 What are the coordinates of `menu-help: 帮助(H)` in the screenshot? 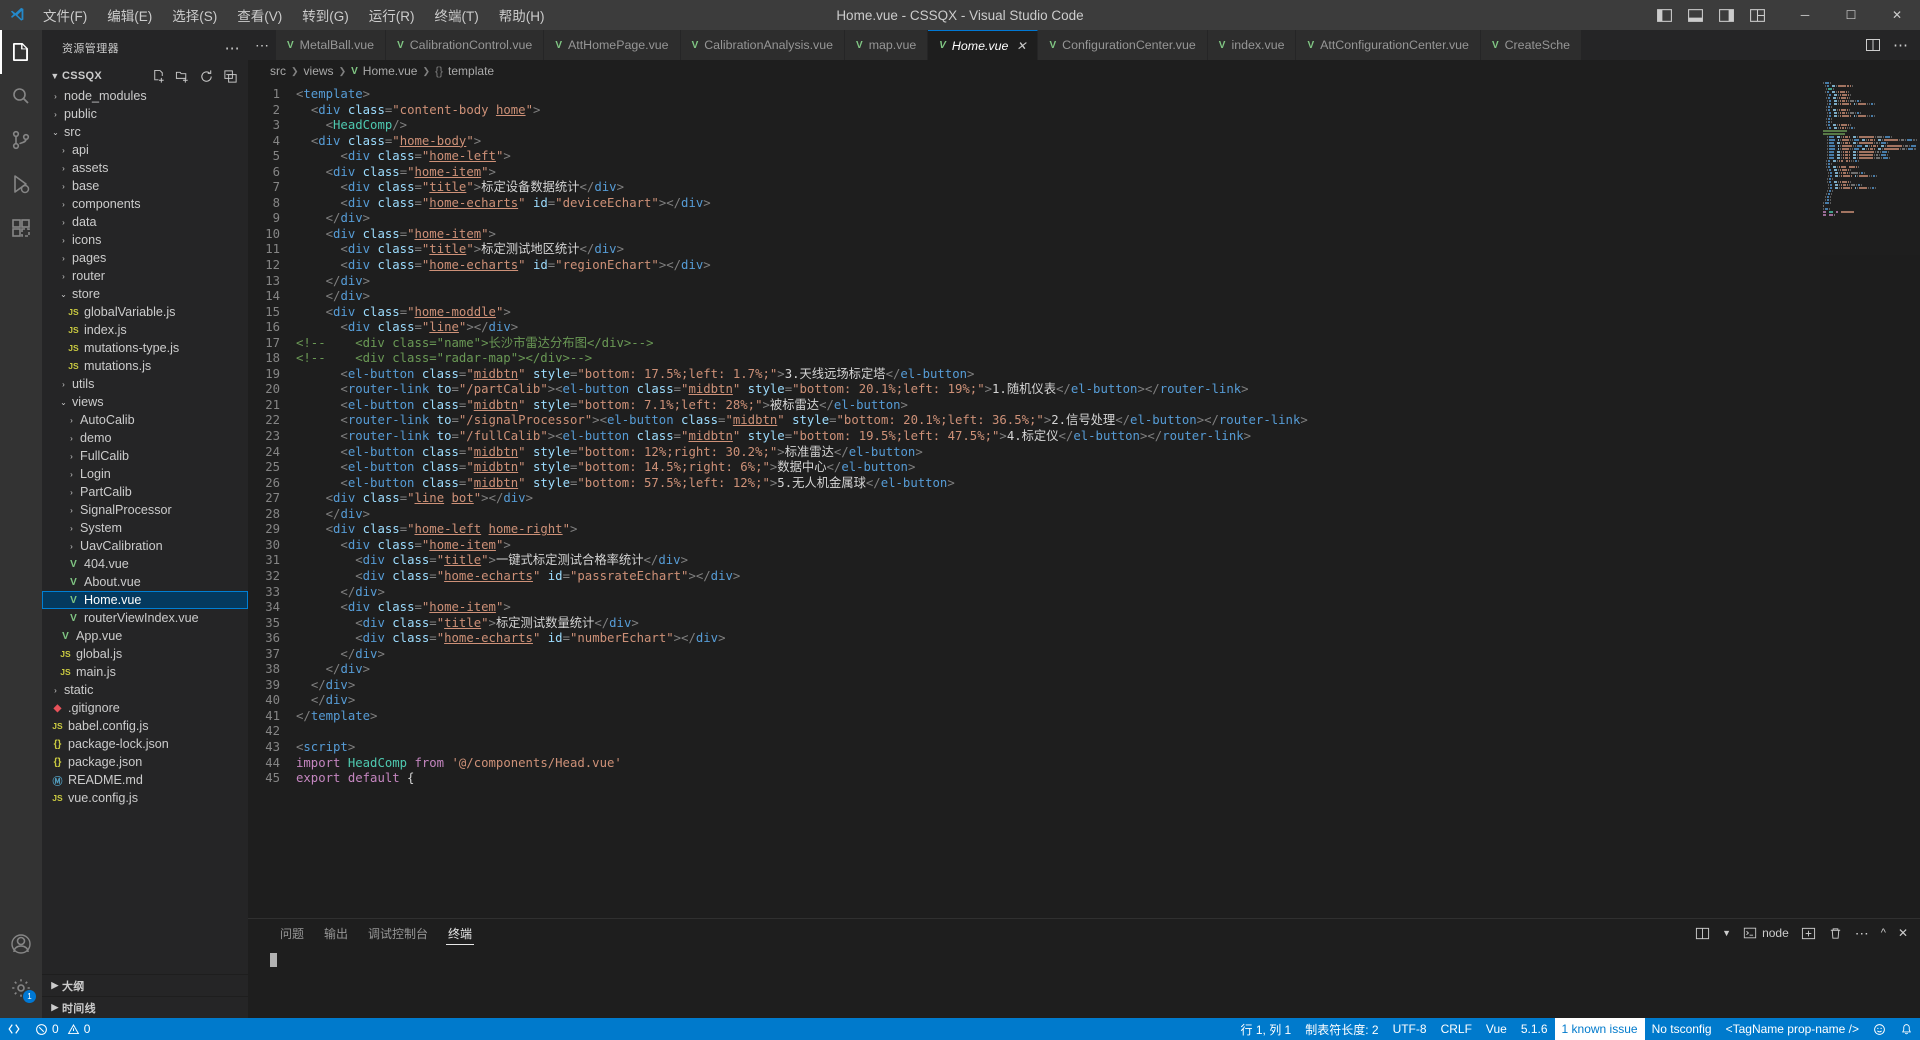 It's located at (522, 15).